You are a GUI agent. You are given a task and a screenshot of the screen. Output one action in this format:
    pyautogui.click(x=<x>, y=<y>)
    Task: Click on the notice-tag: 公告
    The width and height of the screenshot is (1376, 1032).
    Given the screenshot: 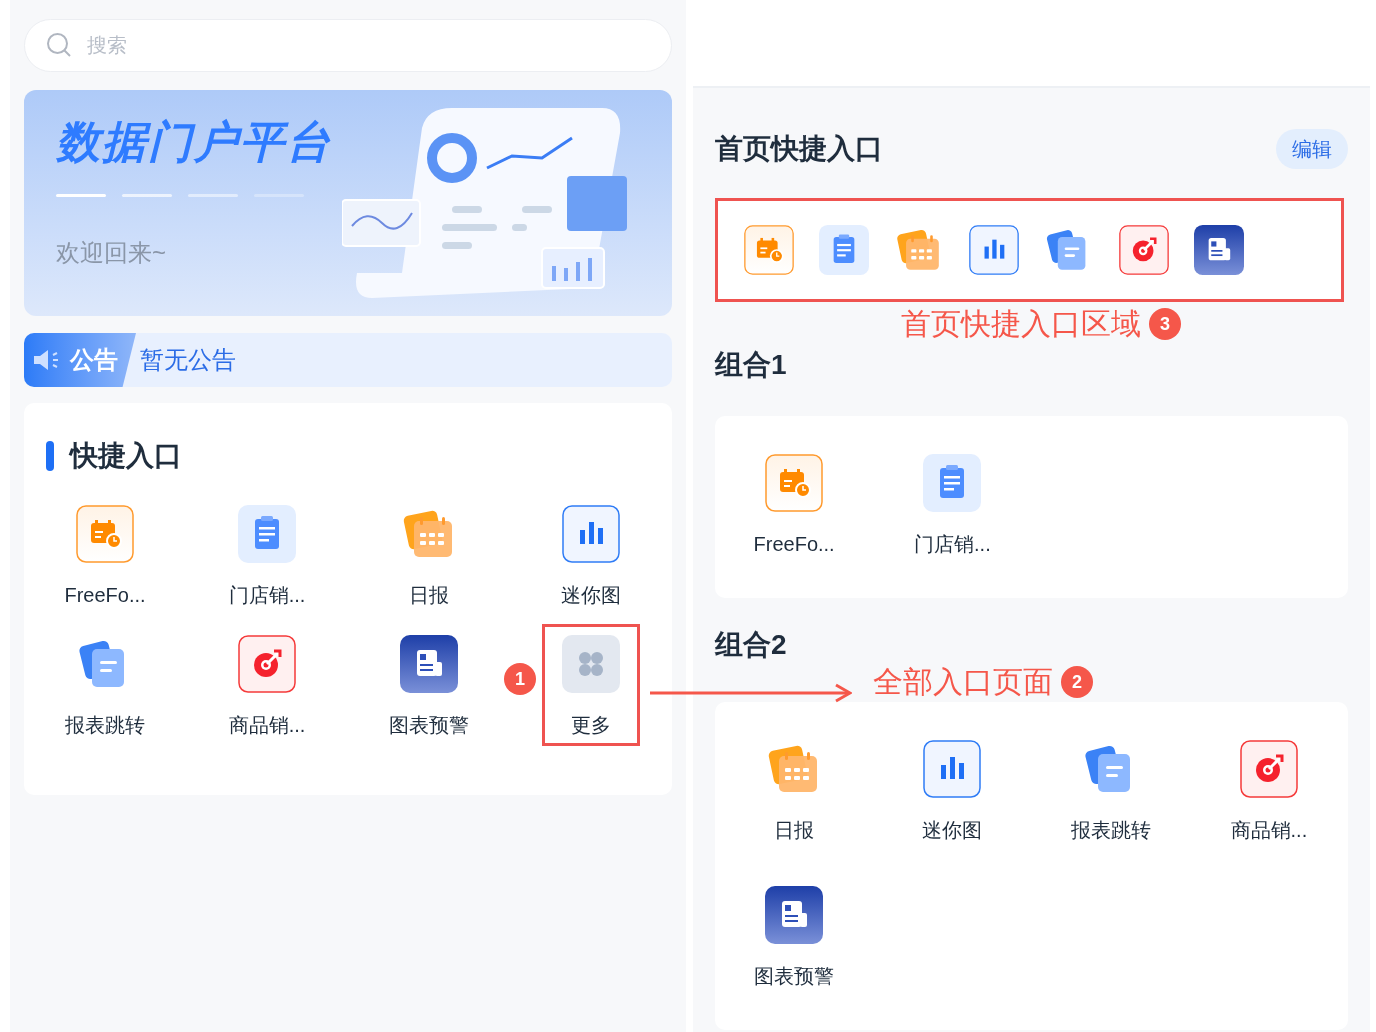 What is the action you would take?
    pyautogui.click(x=80, y=360)
    